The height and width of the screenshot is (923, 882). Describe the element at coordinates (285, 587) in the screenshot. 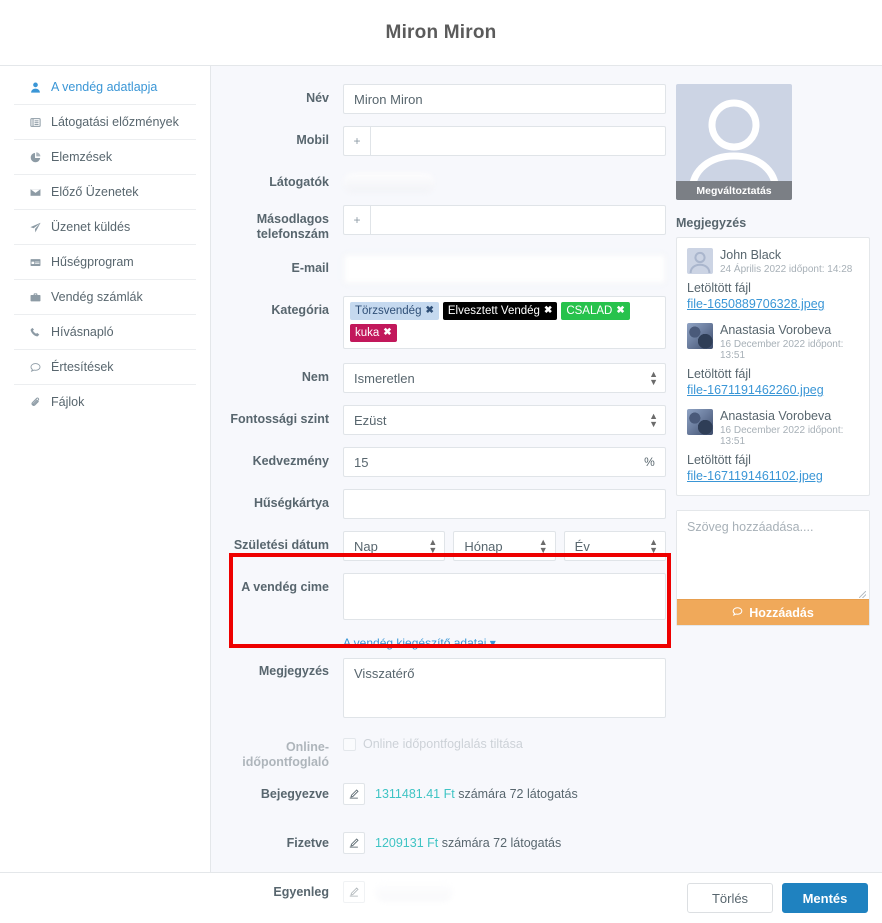

I see `field-label: A vendég cime` at that location.